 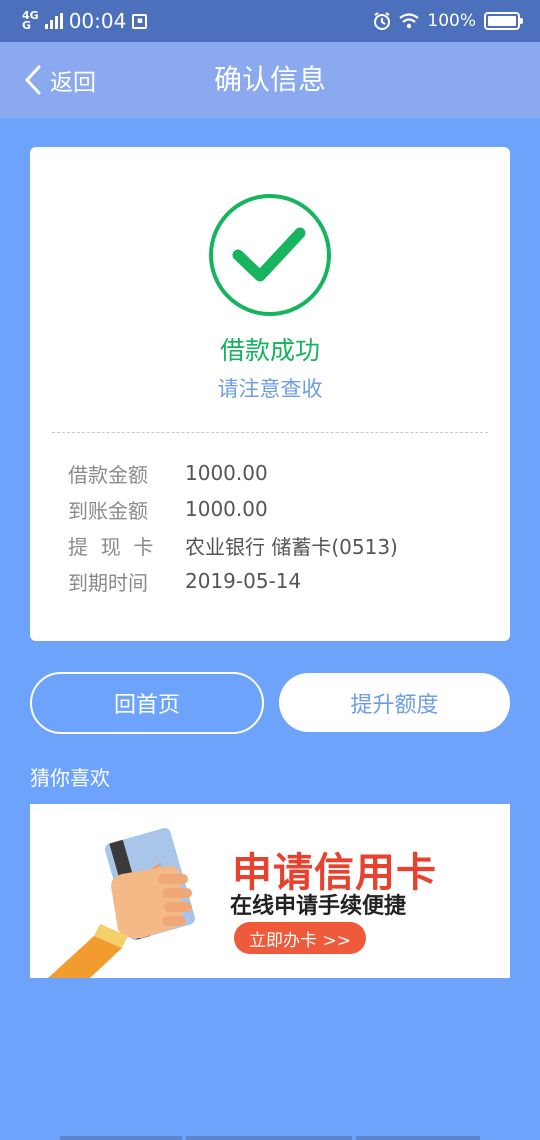 I want to click on back-label: 返回, so click(x=73, y=83).